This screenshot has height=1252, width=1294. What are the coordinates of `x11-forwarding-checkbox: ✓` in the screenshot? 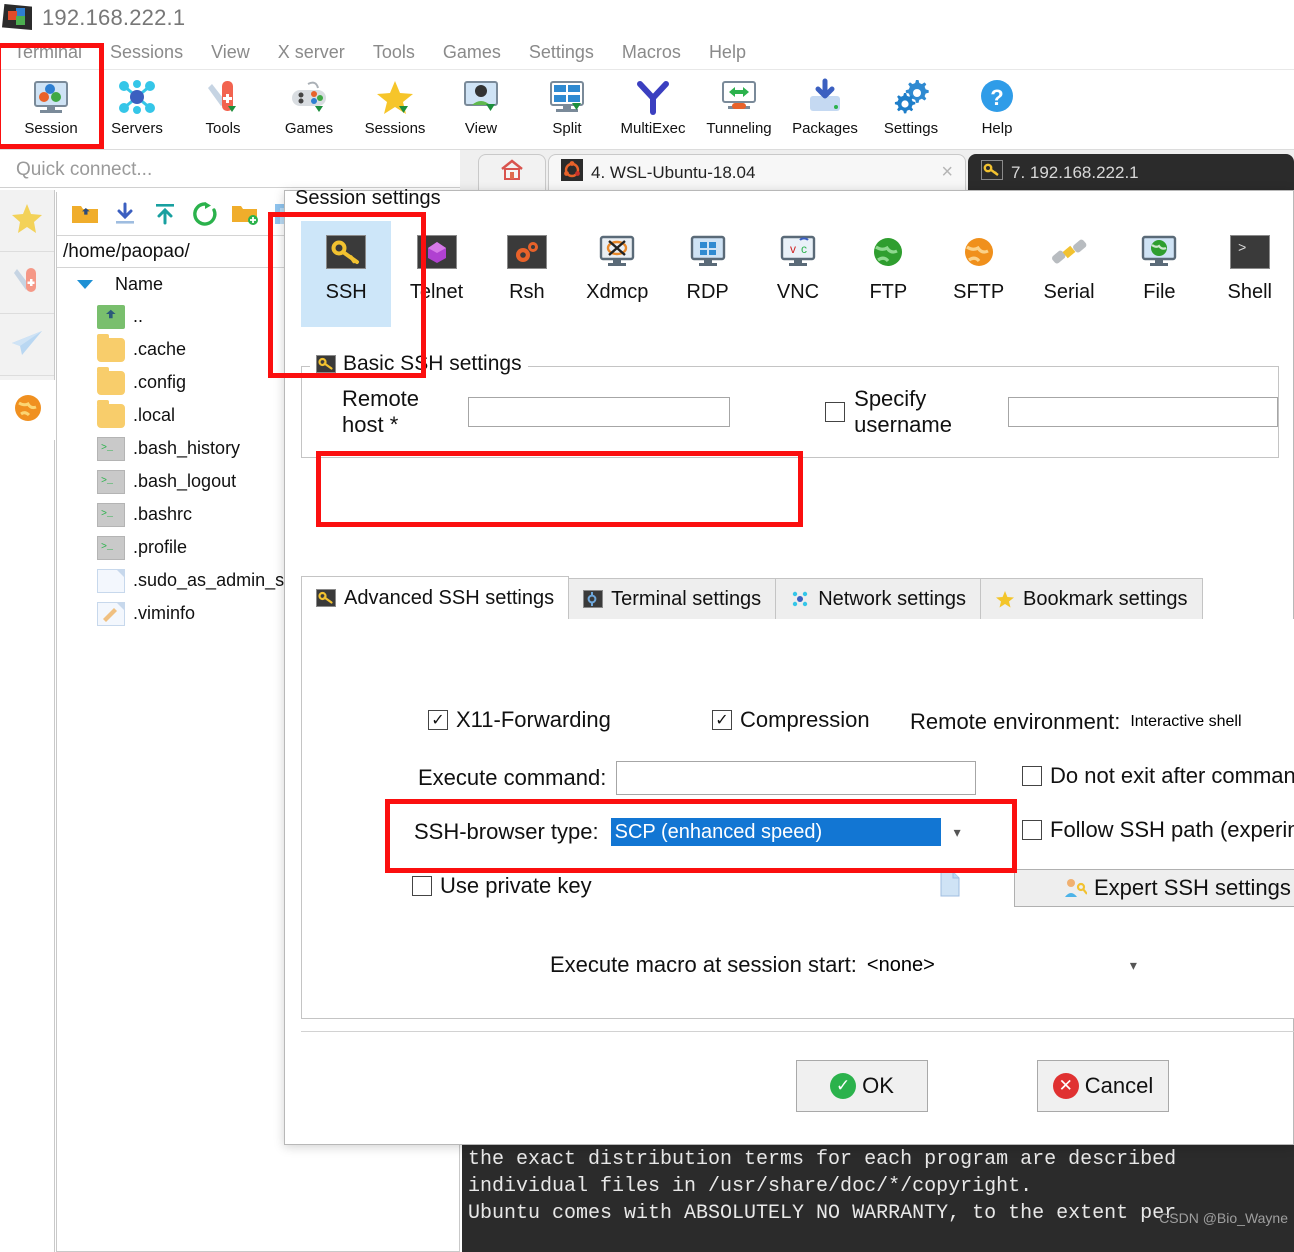 It's located at (438, 720).